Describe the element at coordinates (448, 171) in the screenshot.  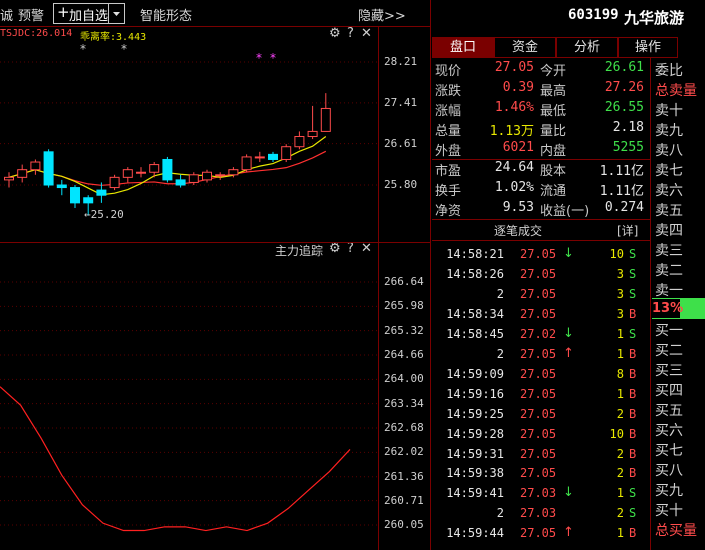
I see `quote-label: 市盈` at that location.